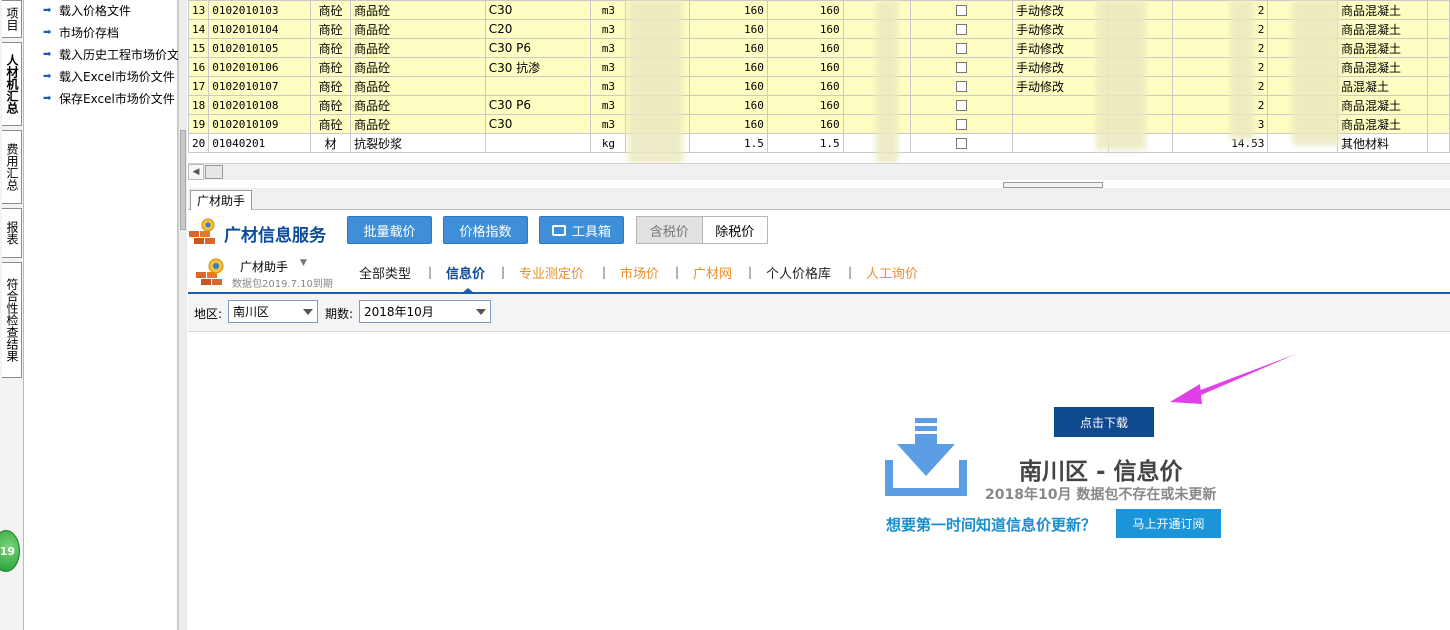  What do you see at coordinates (1382, 29) in the screenshot?
I see `material-category: 商品混凝土` at bounding box center [1382, 29].